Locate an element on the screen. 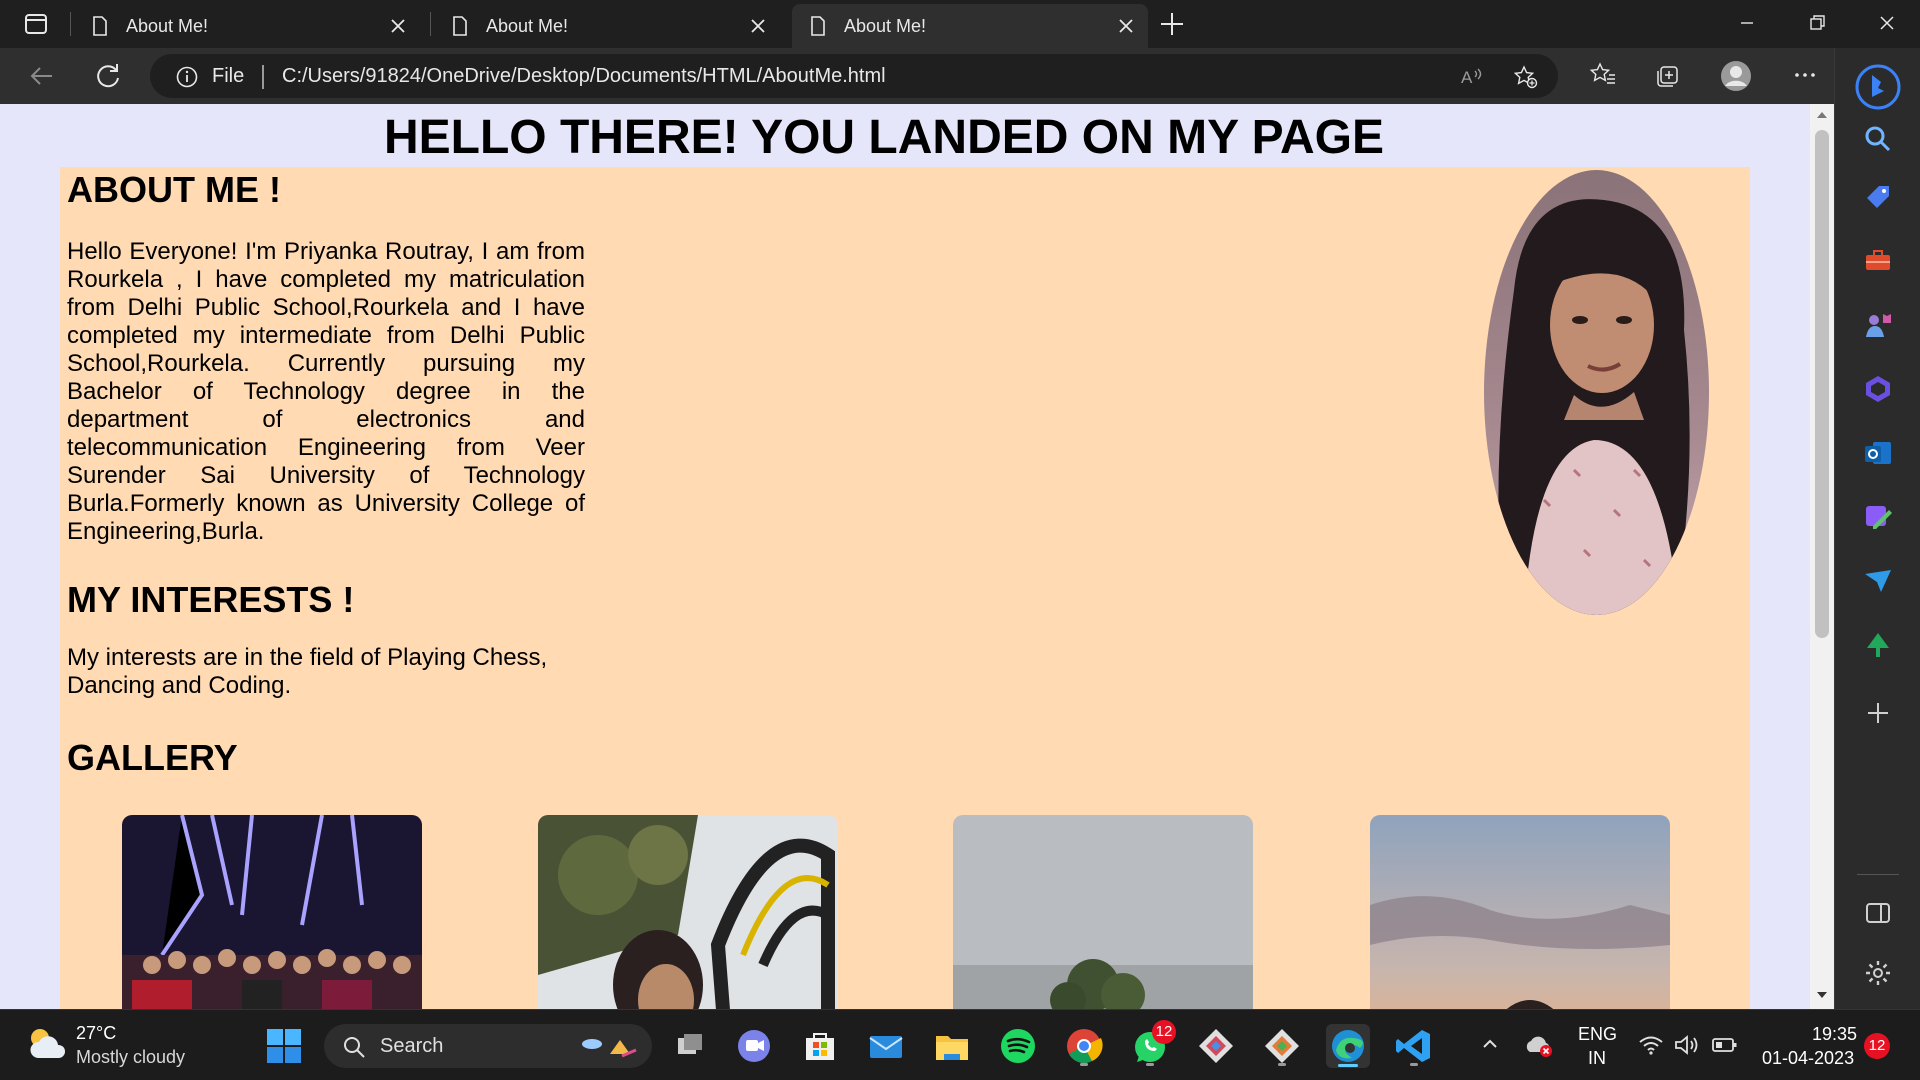 The height and width of the screenshot is (1080, 1920). microsoft-store-app is located at coordinates (820, 1046).